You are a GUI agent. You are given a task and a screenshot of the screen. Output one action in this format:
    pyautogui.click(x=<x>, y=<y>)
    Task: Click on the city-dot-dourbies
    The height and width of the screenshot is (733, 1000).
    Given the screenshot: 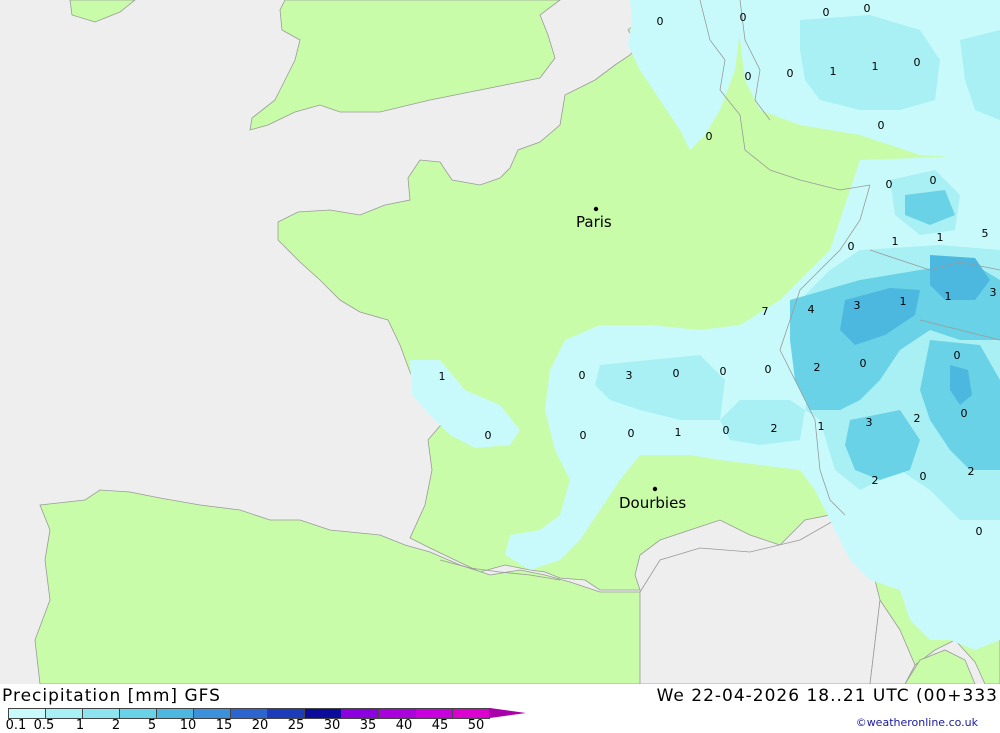 What is the action you would take?
    pyautogui.click(x=655, y=489)
    